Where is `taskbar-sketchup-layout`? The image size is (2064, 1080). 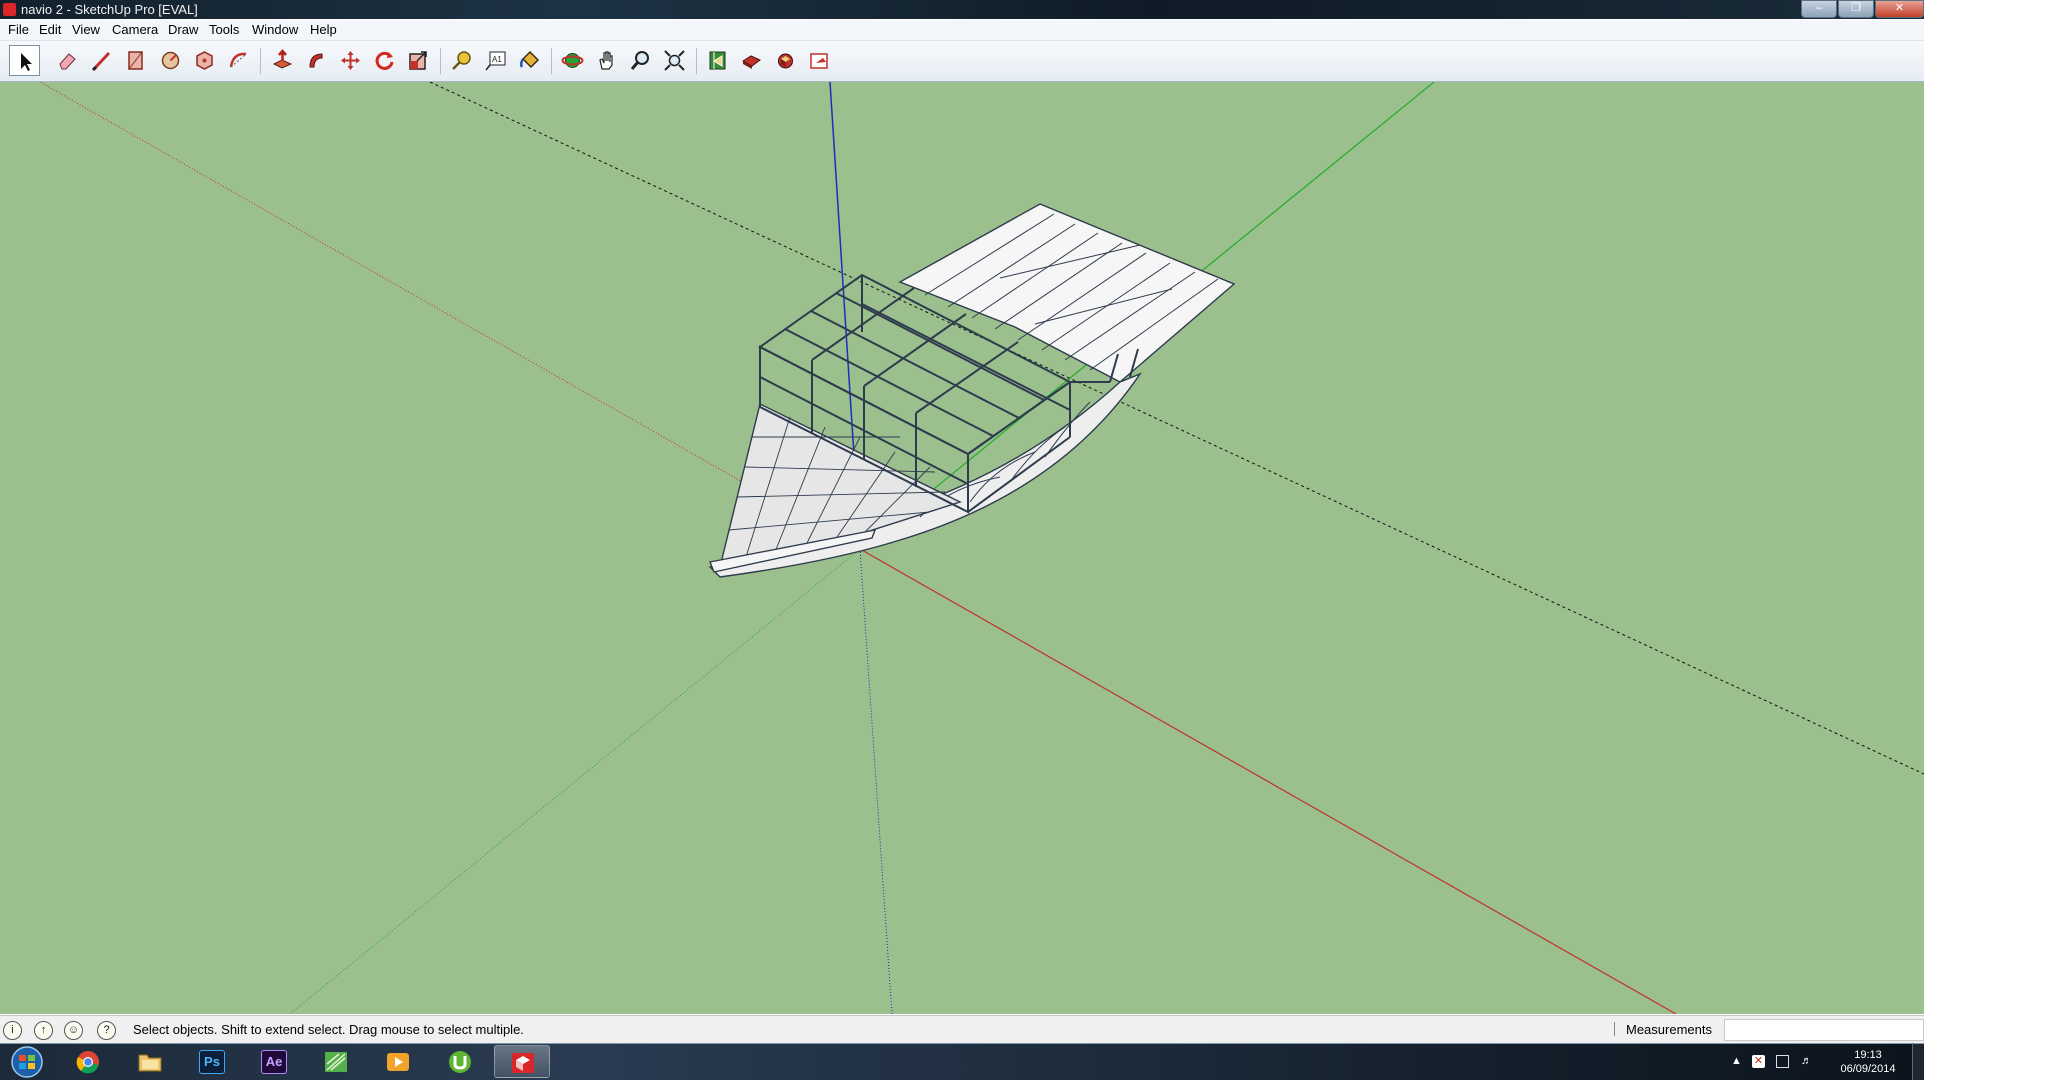 taskbar-sketchup-layout is located at coordinates (336, 1061).